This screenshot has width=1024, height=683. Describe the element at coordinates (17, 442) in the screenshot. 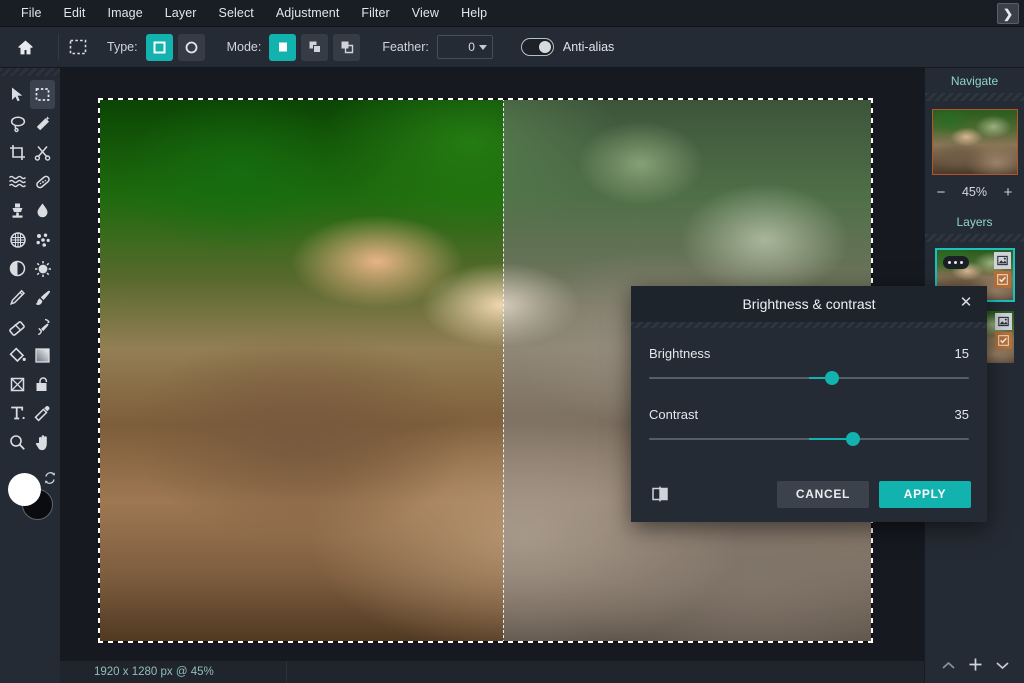

I see `zoom-tool` at that location.